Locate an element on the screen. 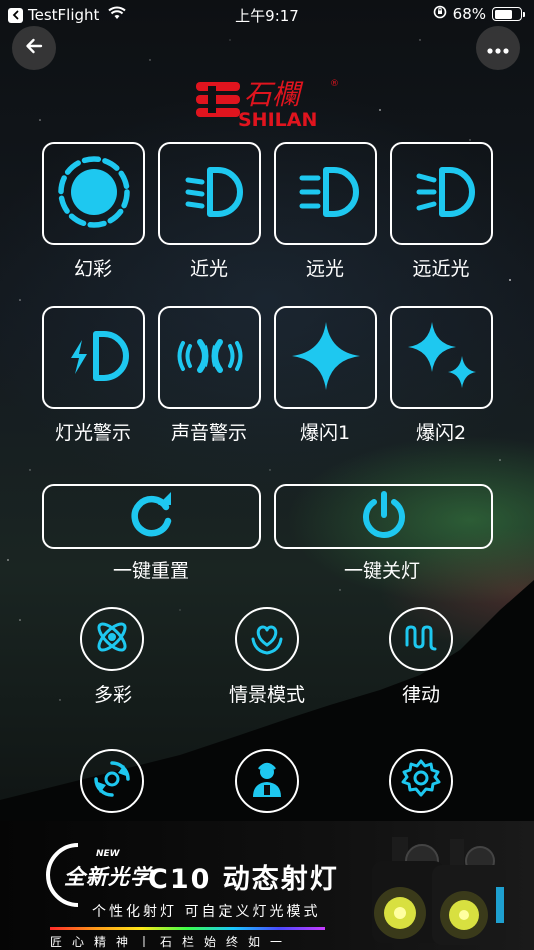 The image size is (534, 950). tile-high-beam is located at coordinates (325, 193).